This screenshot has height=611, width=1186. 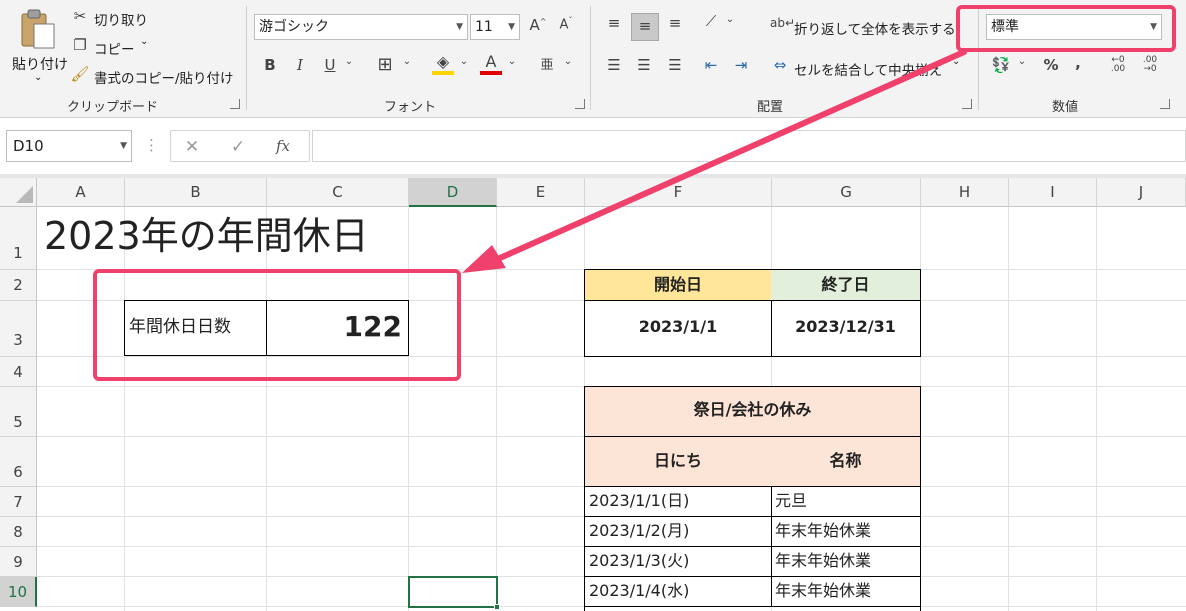 I want to click on row-header-3: 3, so click(x=18, y=329).